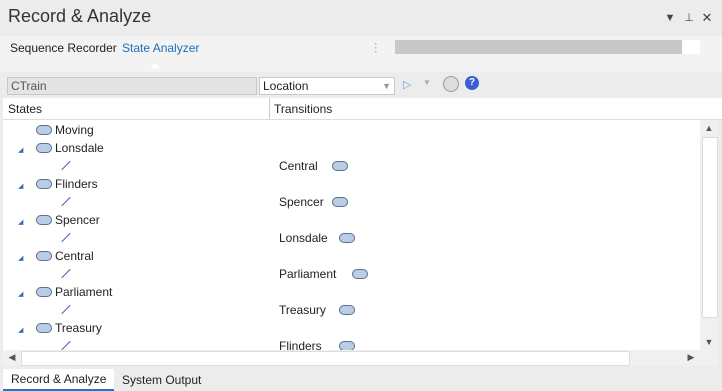  What do you see at coordinates (79, 148) in the screenshot?
I see `state-label: Lonsdale` at bounding box center [79, 148].